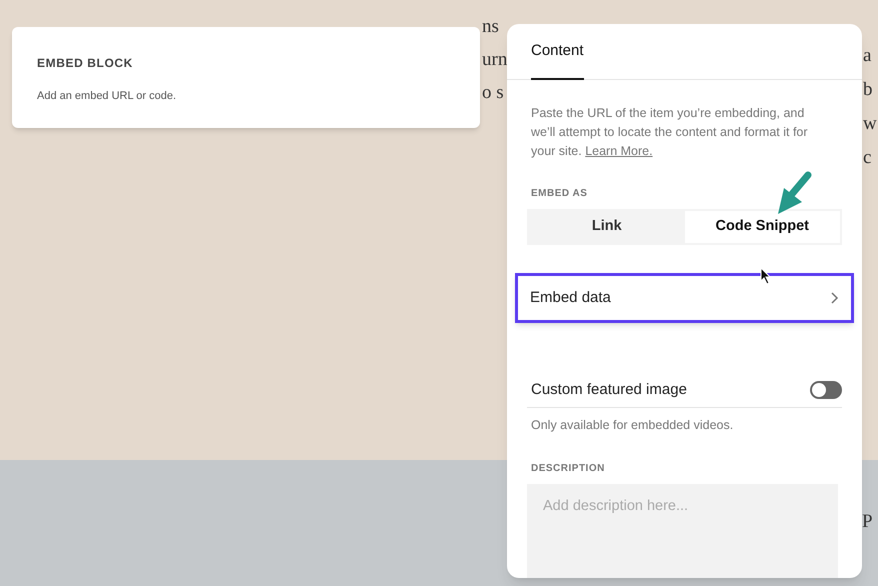 Image resolution: width=878 pixels, height=586 pixels. I want to click on segment-option: Link, so click(606, 227).